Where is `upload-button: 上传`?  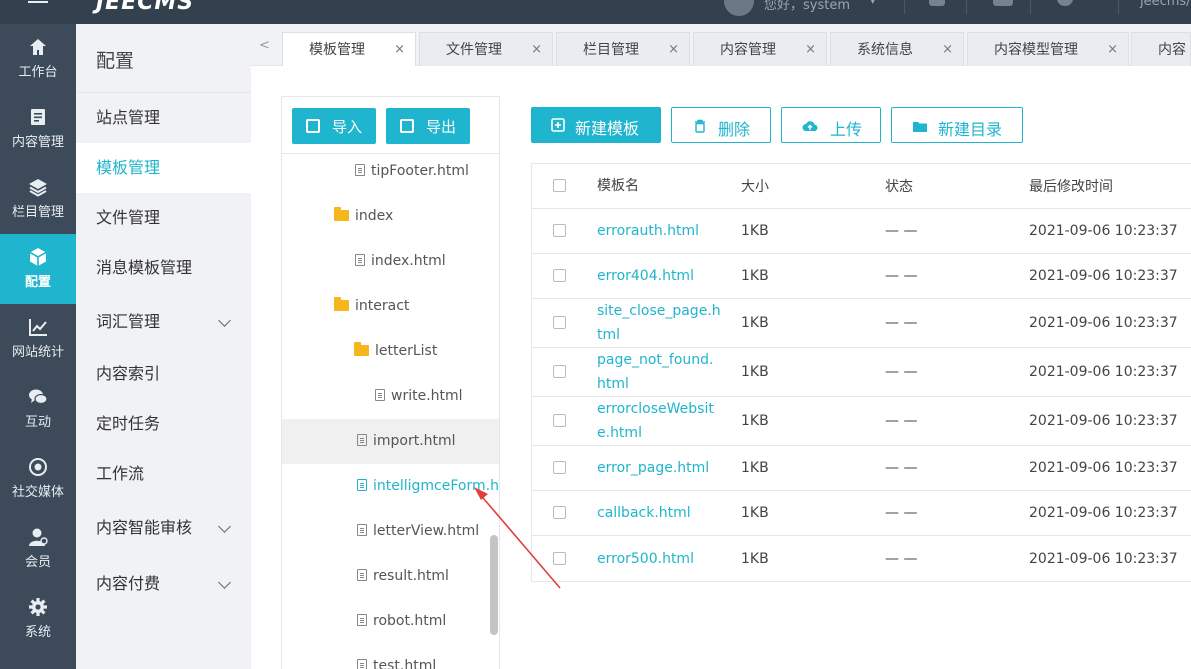 upload-button: 上传 is located at coordinates (831, 125).